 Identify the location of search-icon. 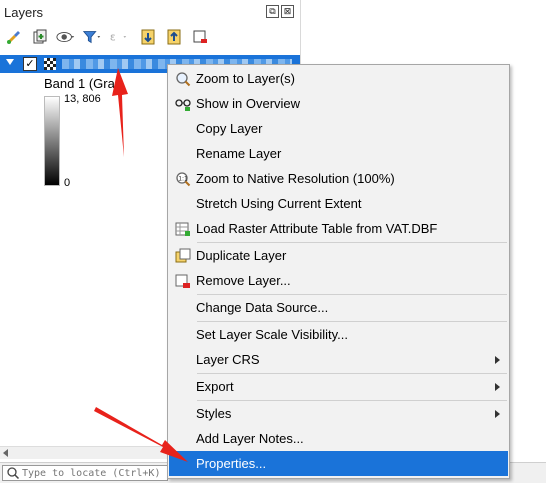
(13, 473).